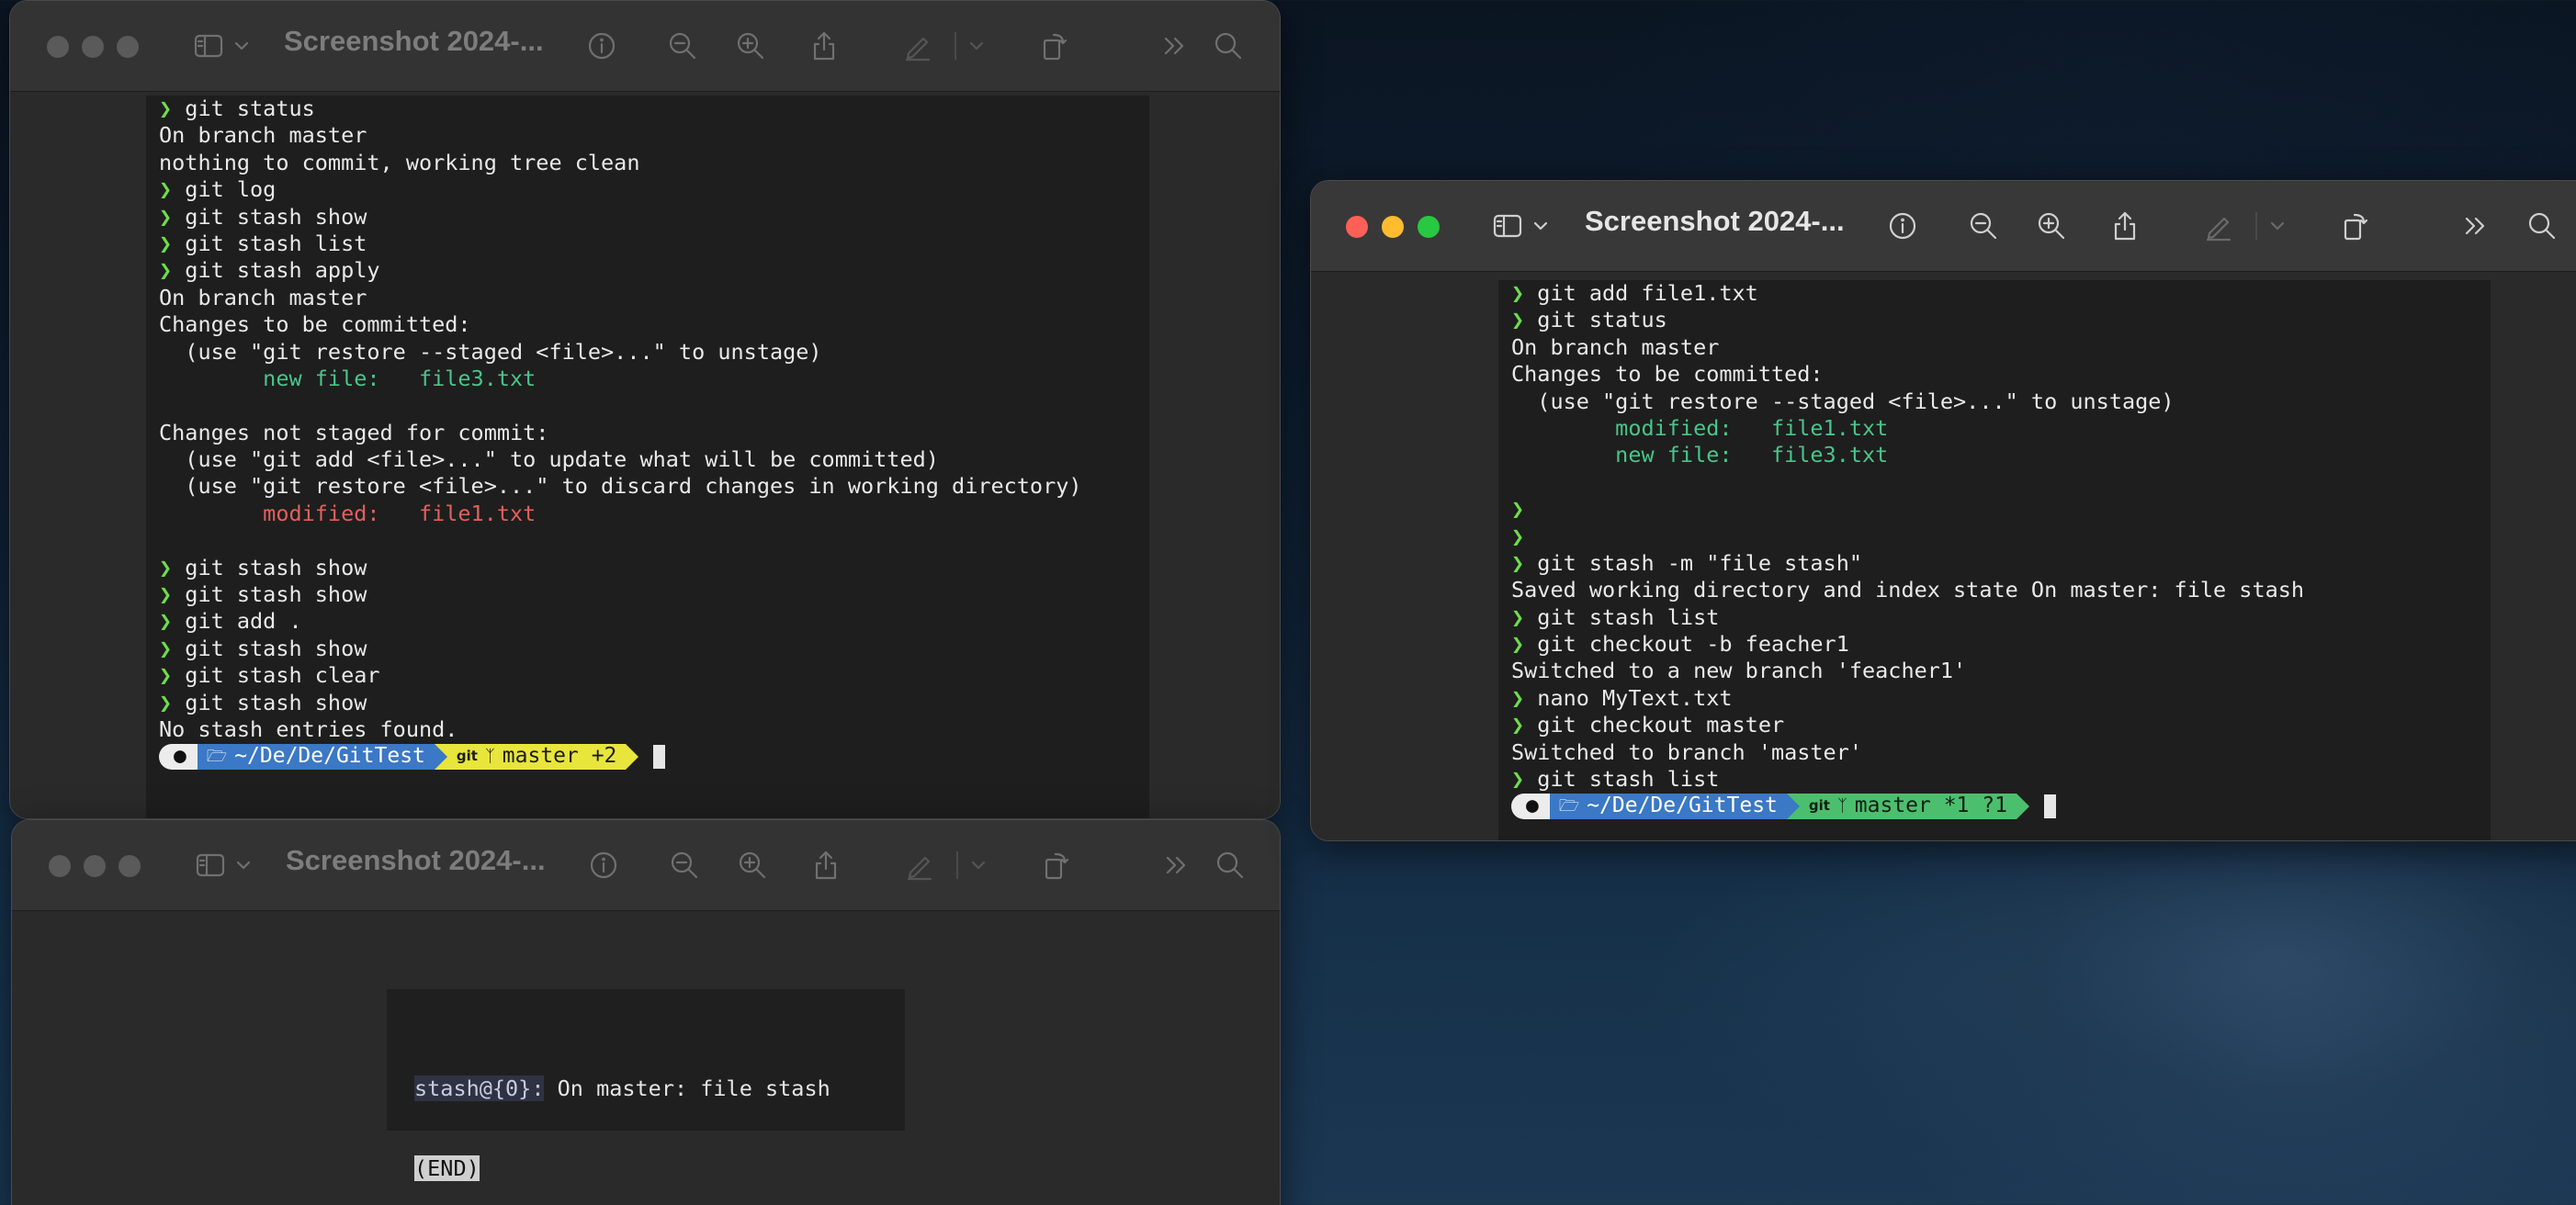 The height and width of the screenshot is (1205, 2576). What do you see at coordinates (2001, 455) in the screenshot?
I see `terminal-line: new file: file3.txt` at bounding box center [2001, 455].